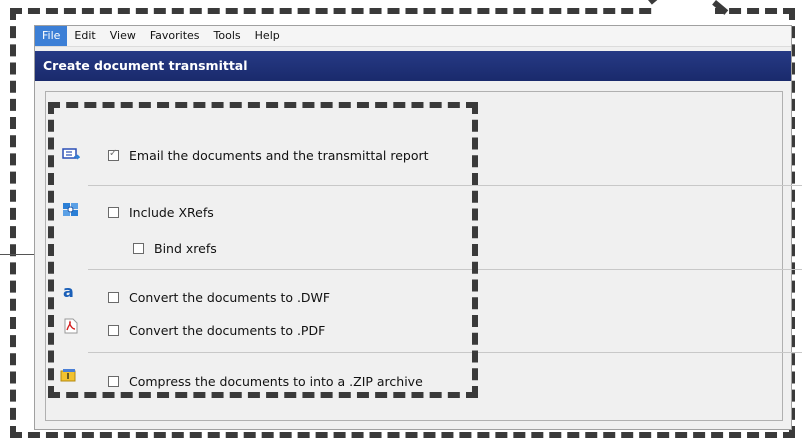  Describe the element at coordinates (227, 36) in the screenshot. I see `menu-tools: Tools` at that location.